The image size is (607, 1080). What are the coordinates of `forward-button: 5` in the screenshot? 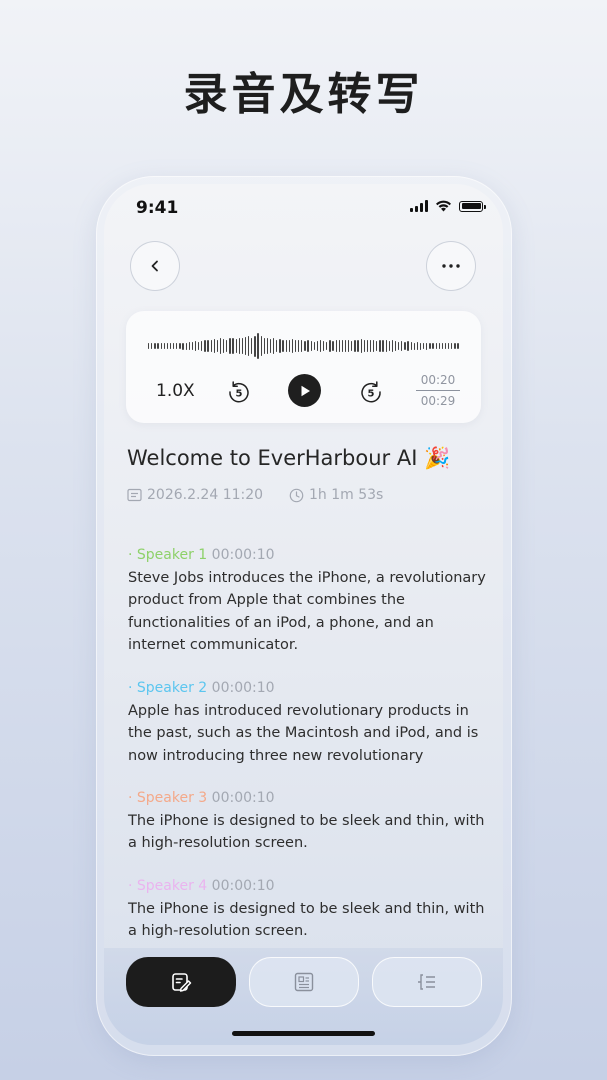 It's located at (371, 392).